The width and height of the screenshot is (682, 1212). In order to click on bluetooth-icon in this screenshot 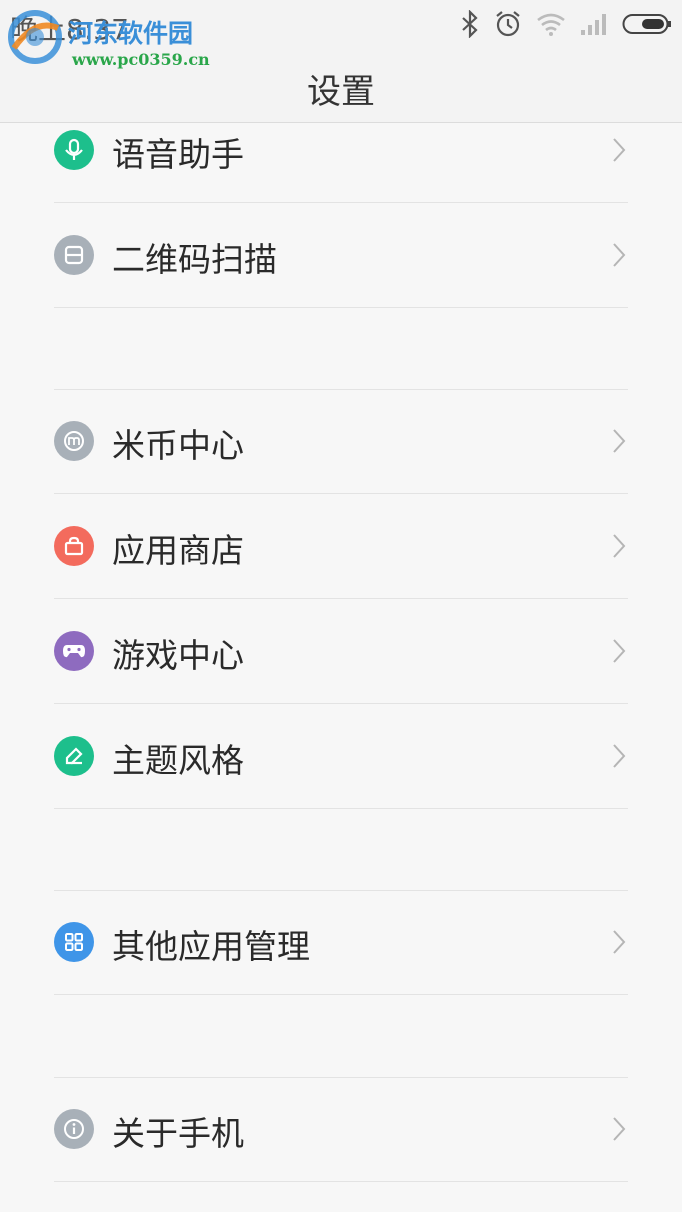, I will do `click(470, 24)`.